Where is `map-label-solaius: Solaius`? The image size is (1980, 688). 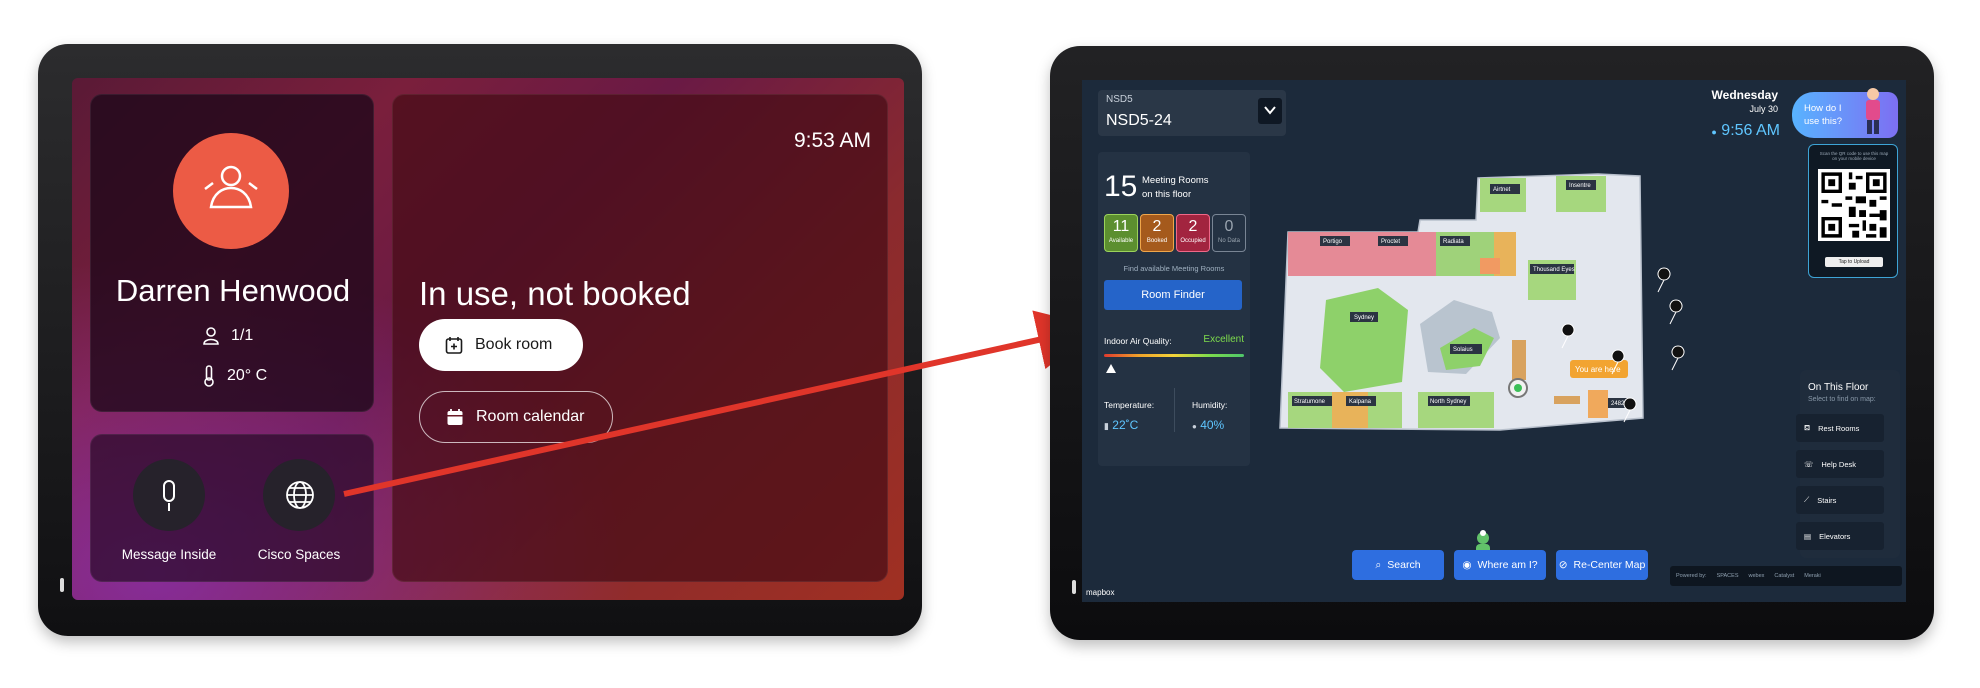
map-label-solaius: Solaius is located at coordinates (1463, 350).